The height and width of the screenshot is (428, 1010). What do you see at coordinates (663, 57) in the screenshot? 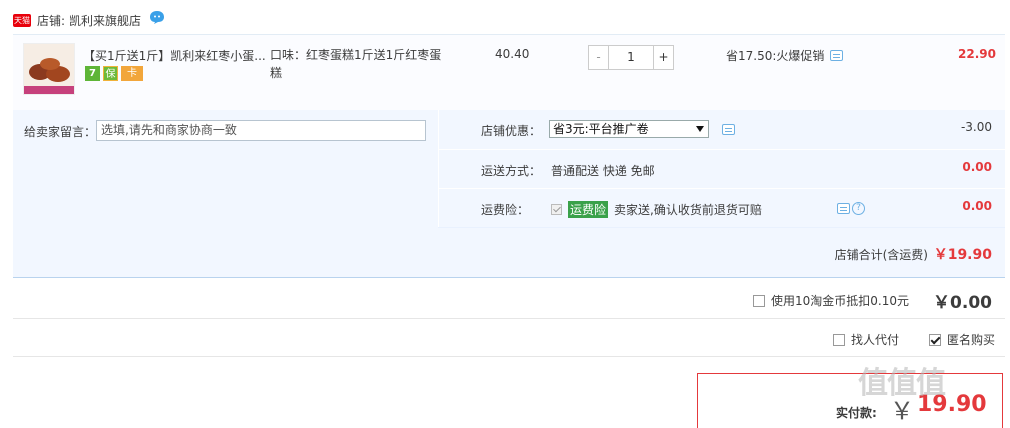
I see `quantity-increase-button: +` at bounding box center [663, 57].